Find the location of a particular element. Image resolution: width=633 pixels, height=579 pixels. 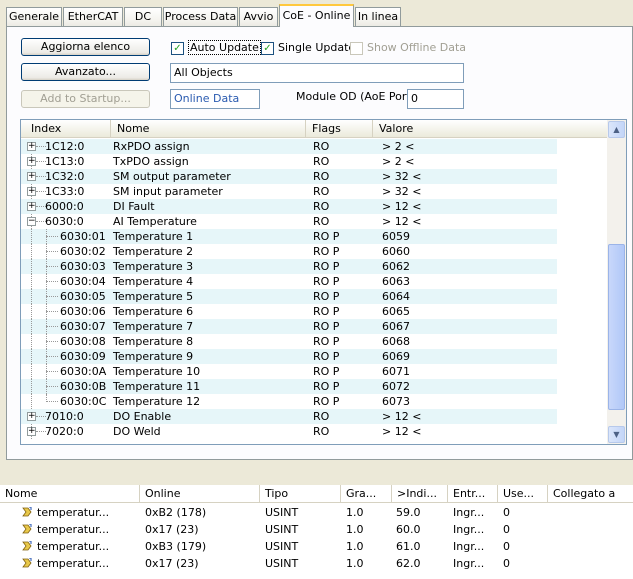

row-index: 6030:01 is located at coordinates (83, 236).